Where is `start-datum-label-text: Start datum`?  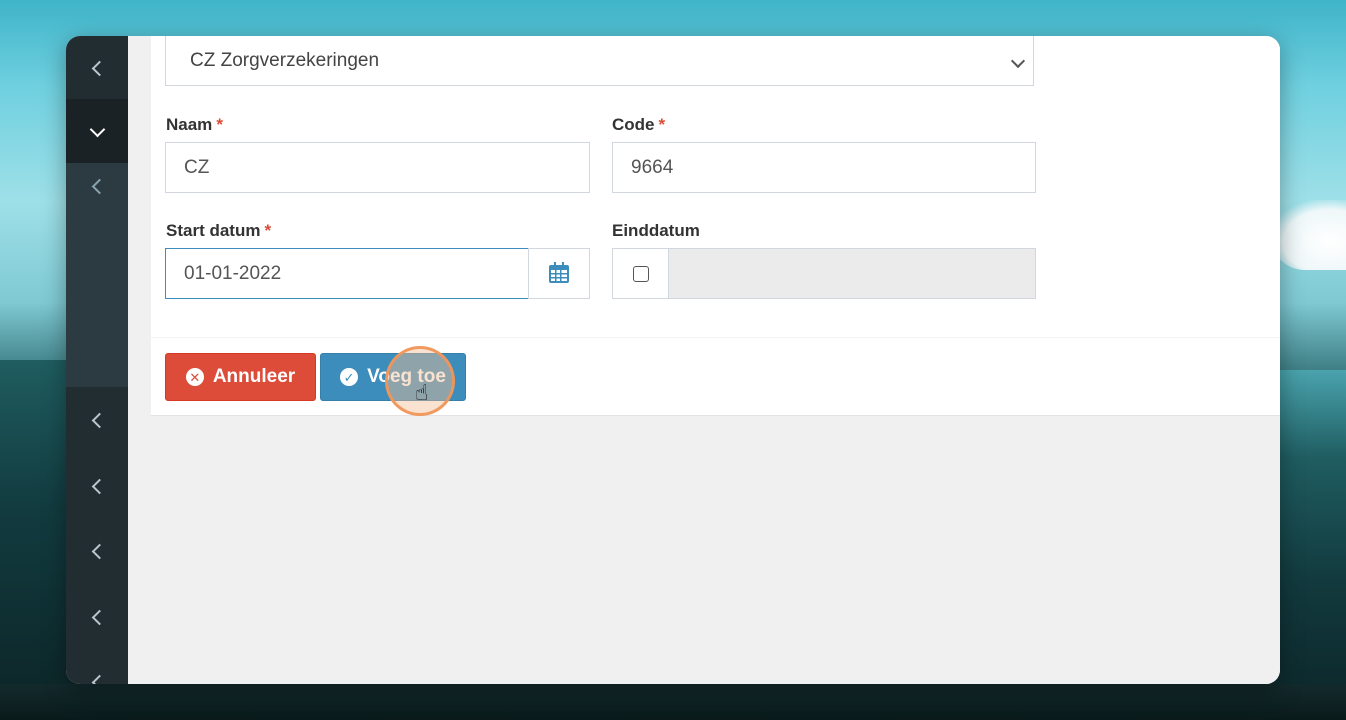
start-datum-label-text: Start datum is located at coordinates (213, 230).